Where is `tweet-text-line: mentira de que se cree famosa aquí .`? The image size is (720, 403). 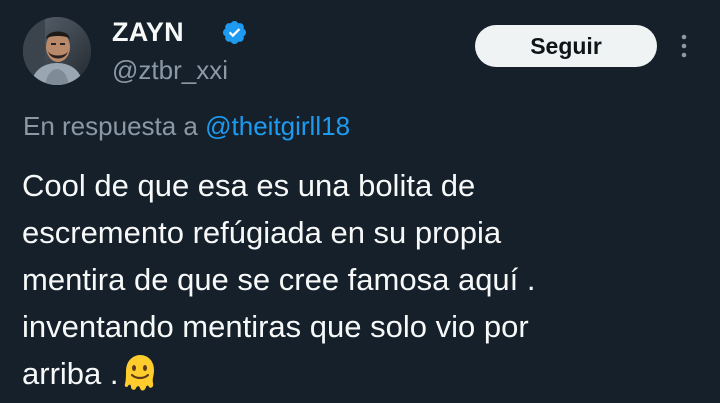 tweet-text-line: mentira de que se cree famosa aquí . is located at coordinates (279, 279).